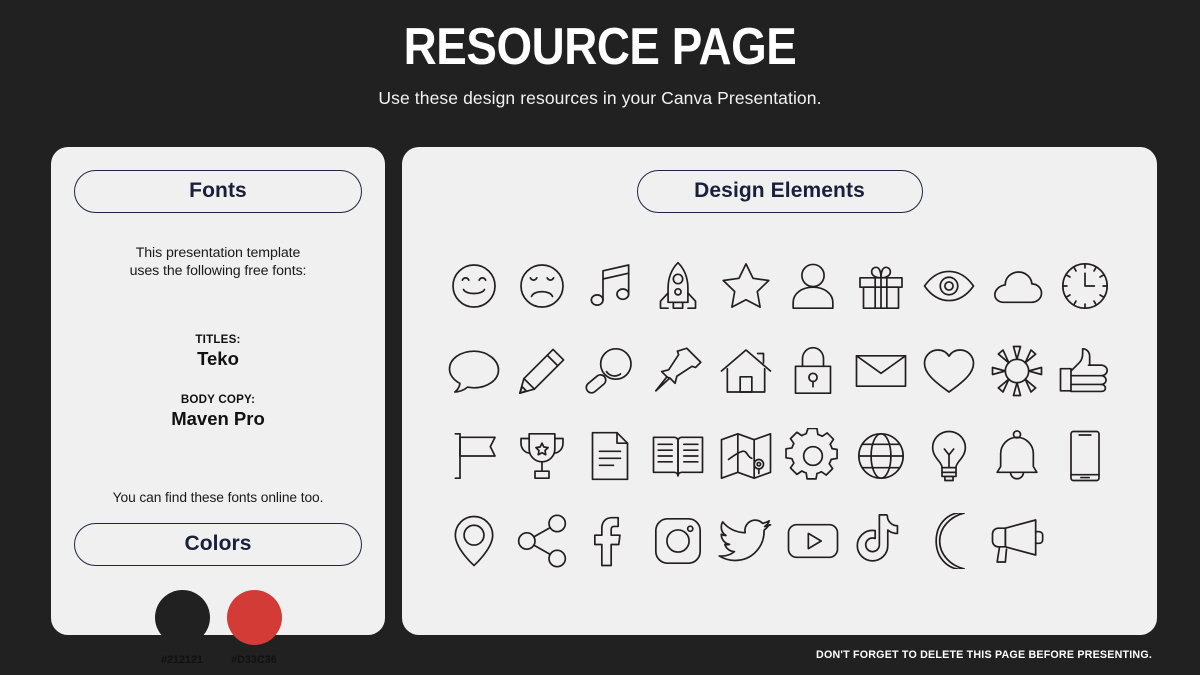 Image resolution: width=1200 pixels, height=675 pixels. I want to click on location-pin-icon, so click(474, 541).